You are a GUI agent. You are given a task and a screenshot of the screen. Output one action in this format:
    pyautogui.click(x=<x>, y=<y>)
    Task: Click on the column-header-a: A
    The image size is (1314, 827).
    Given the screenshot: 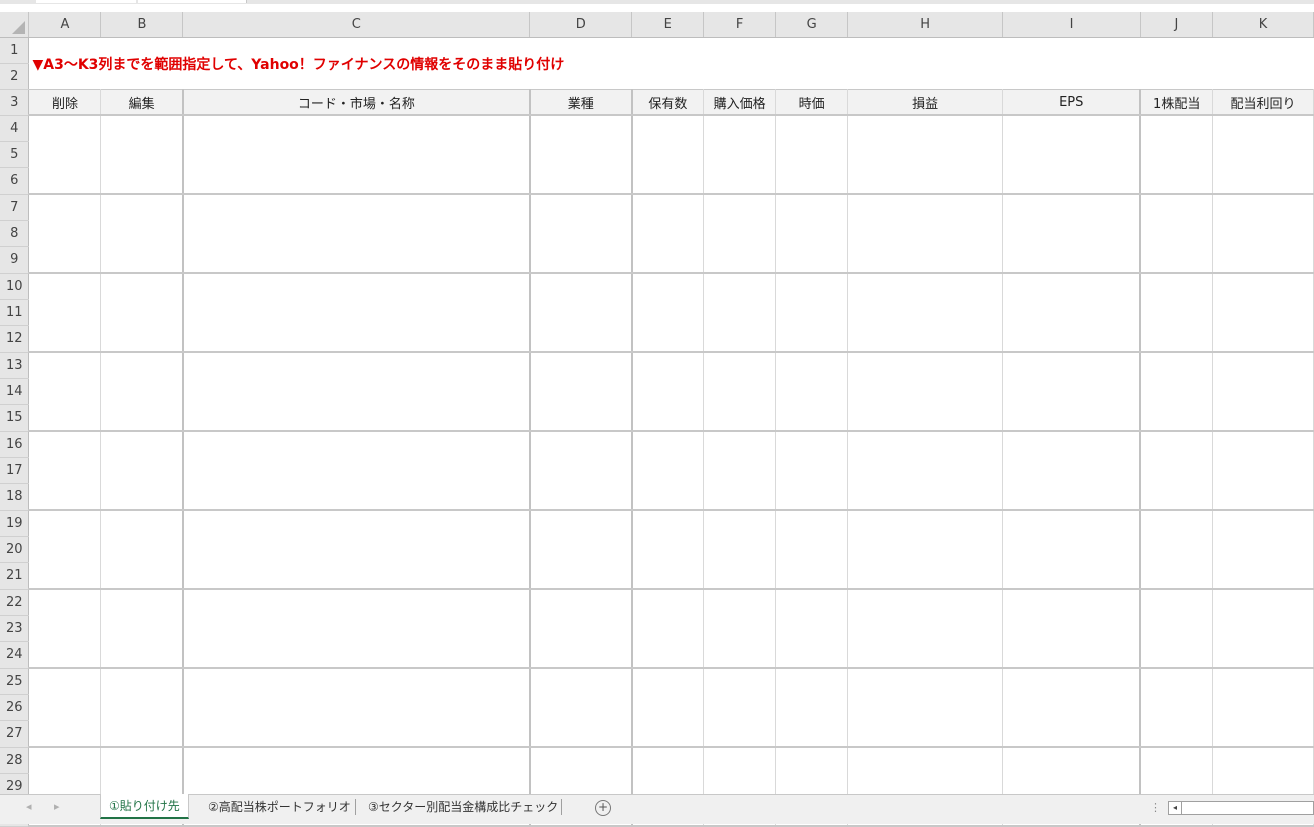 What is the action you would take?
    pyautogui.click(x=65, y=25)
    